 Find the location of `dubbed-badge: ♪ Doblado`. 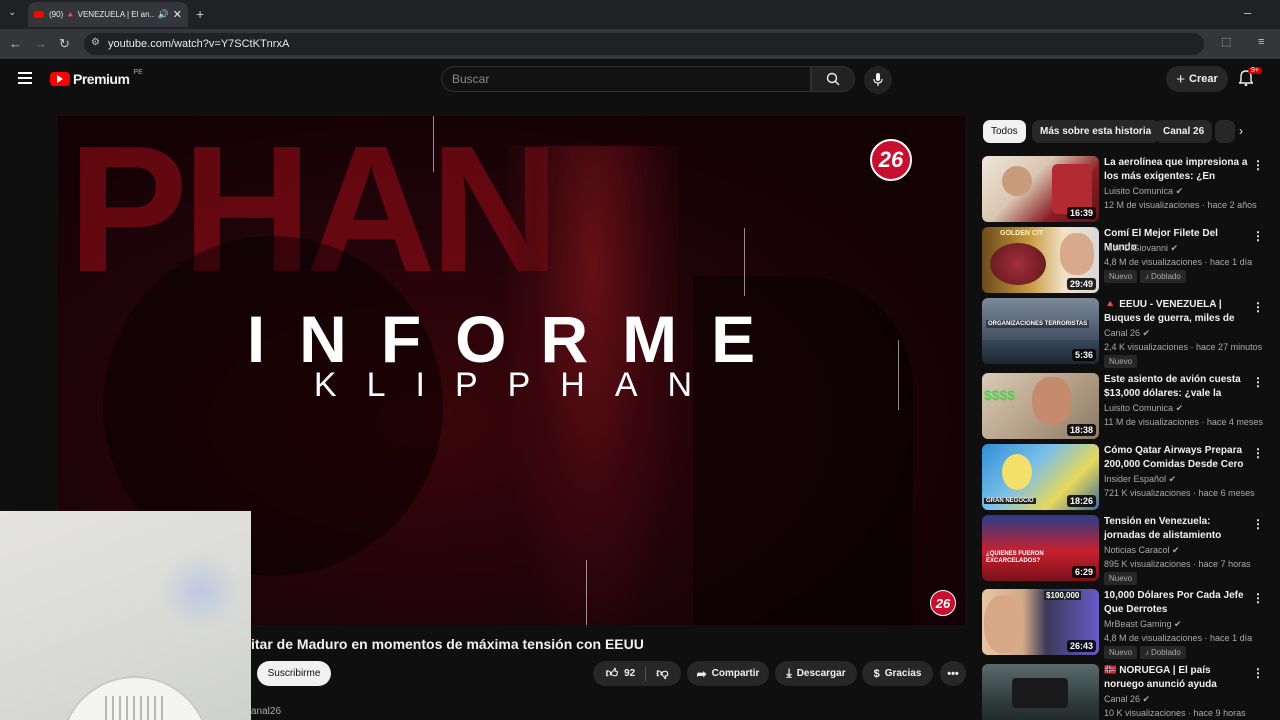

dubbed-badge: ♪ Doblado is located at coordinates (1163, 276).